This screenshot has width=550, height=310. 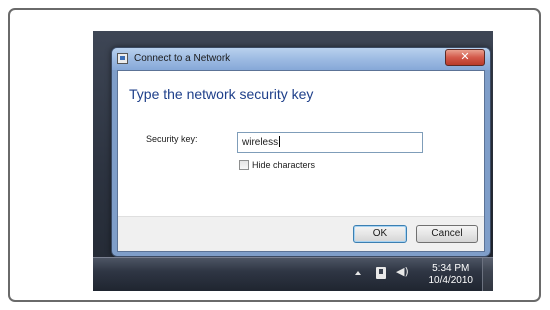 I want to click on security-key-input: wireless, so click(x=330, y=142).